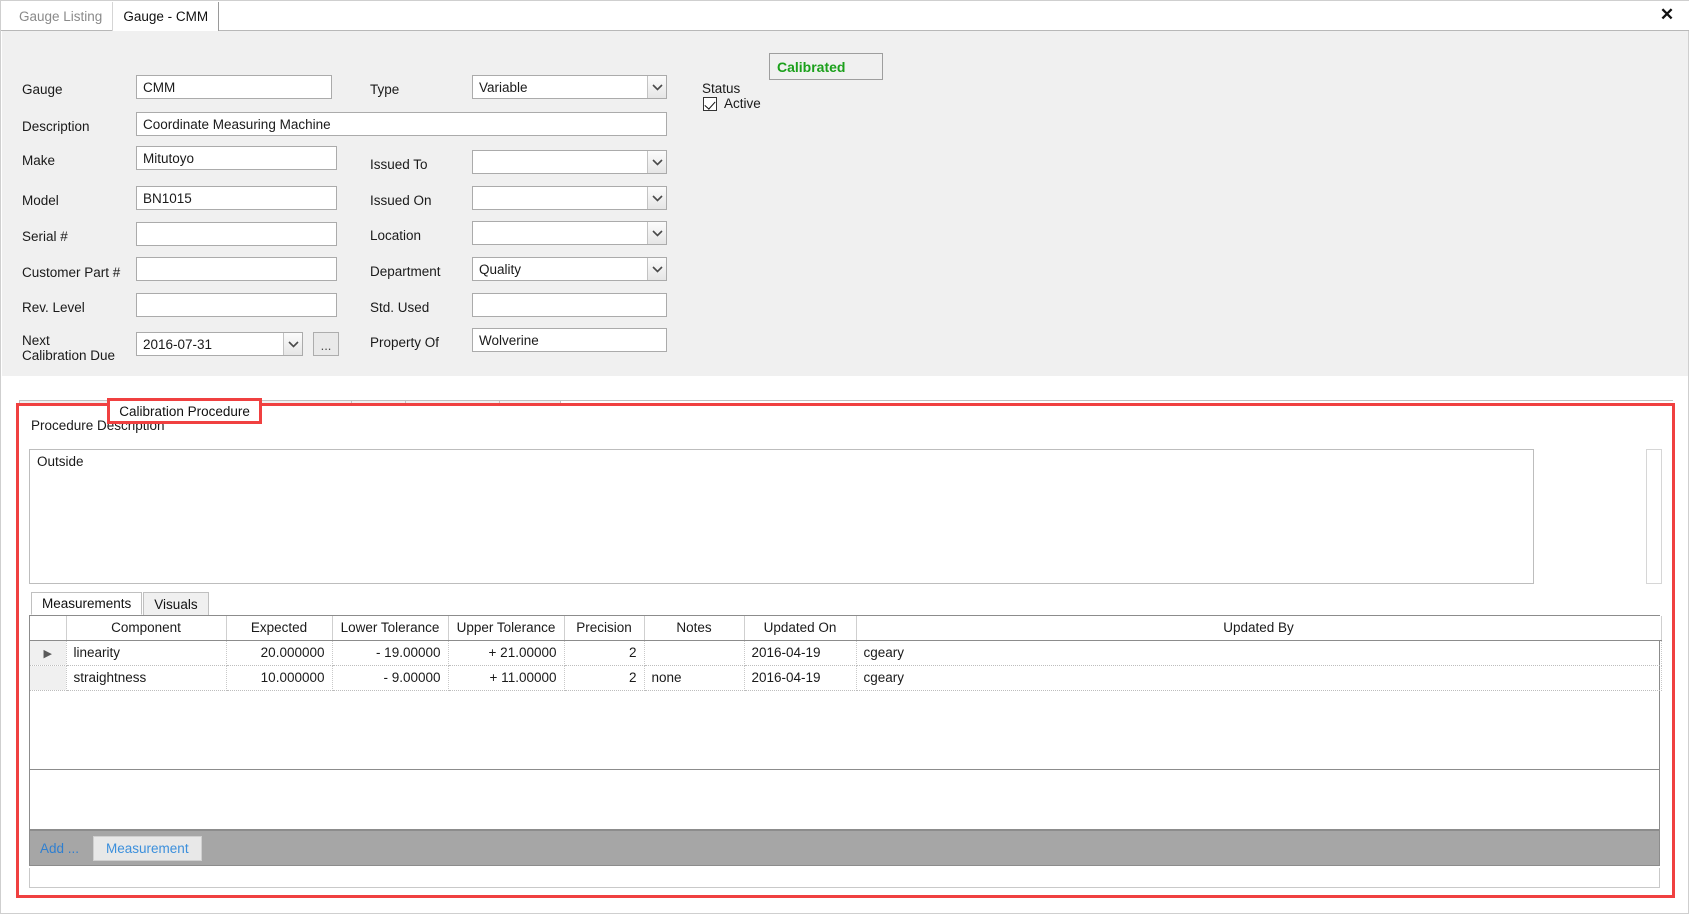 This screenshot has width=1689, height=914. I want to click on cell-lower-tolerance: - 19.00000, so click(390, 653).